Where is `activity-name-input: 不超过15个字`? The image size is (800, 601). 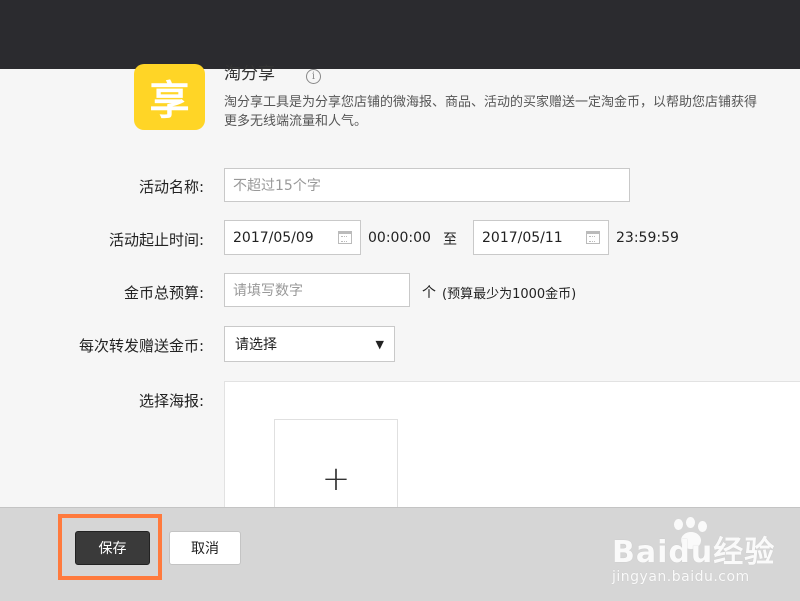
activity-name-input: 不超过15个字 is located at coordinates (427, 185).